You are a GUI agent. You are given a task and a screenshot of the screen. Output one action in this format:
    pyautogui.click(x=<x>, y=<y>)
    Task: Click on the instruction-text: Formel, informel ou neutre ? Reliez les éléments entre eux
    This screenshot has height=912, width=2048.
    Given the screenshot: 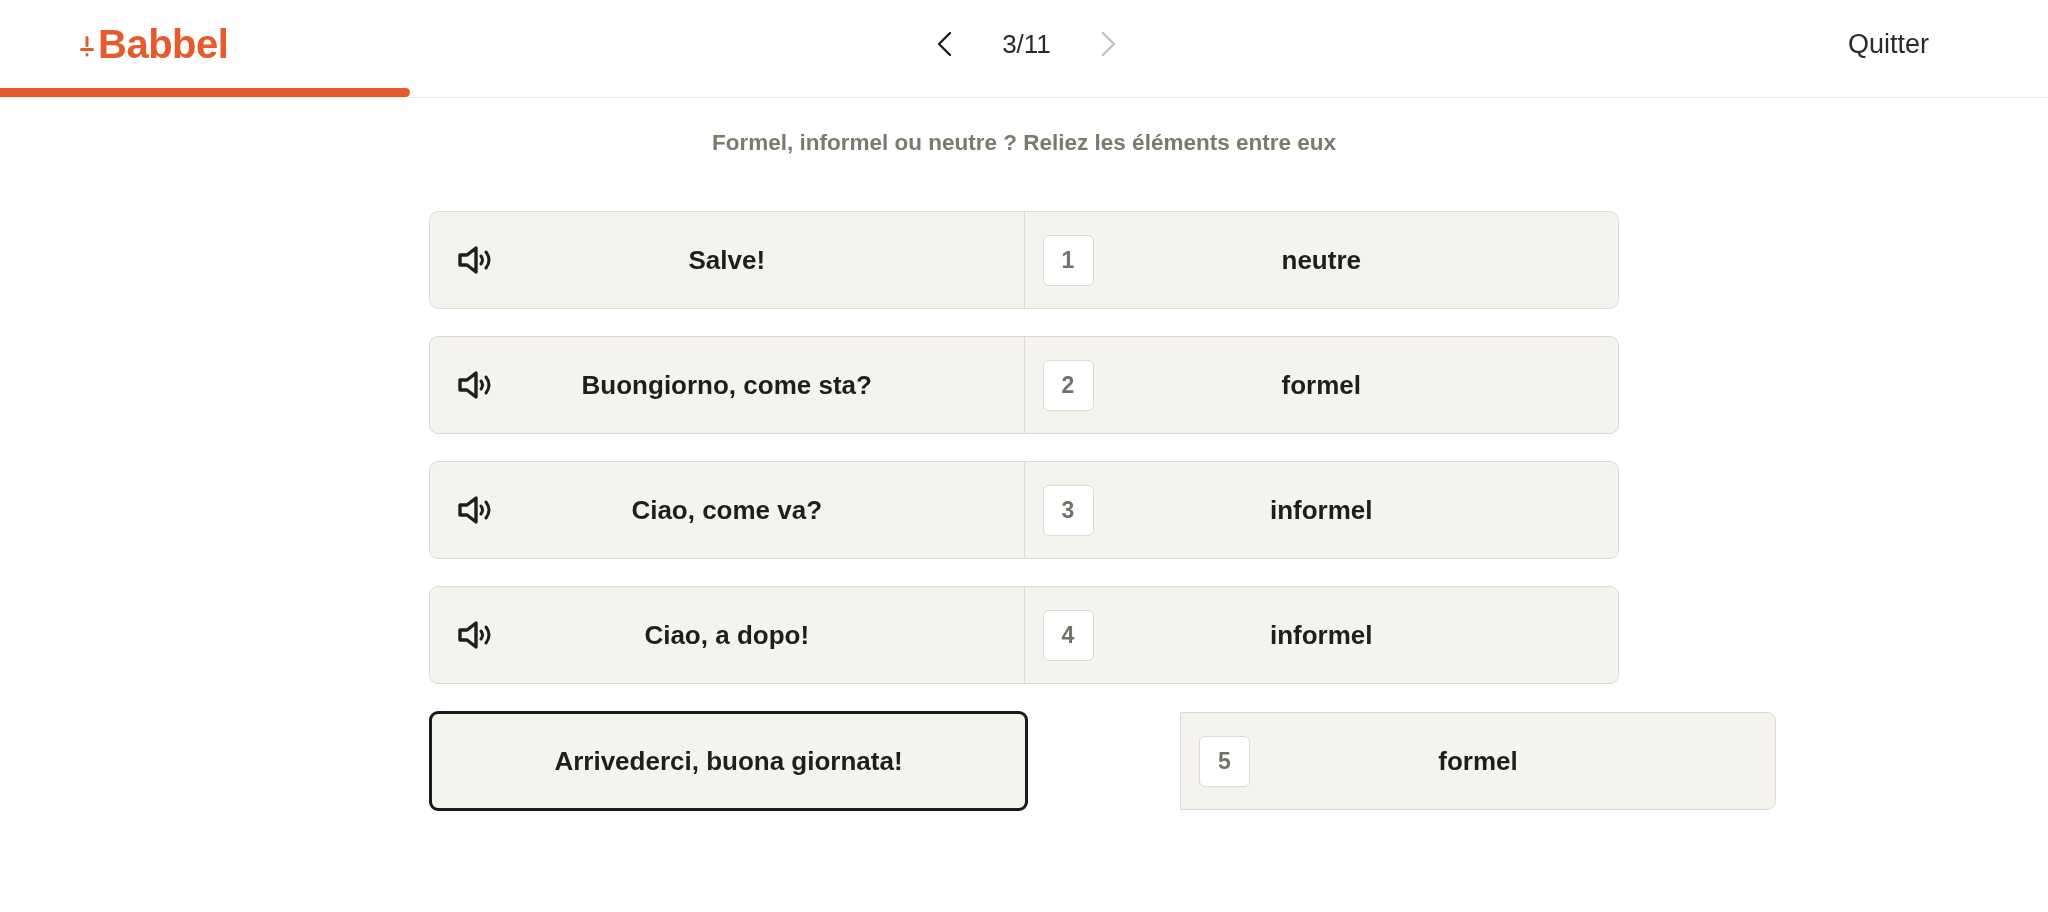 What is the action you would take?
    pyautogui.click(x=1024, y=143)
    